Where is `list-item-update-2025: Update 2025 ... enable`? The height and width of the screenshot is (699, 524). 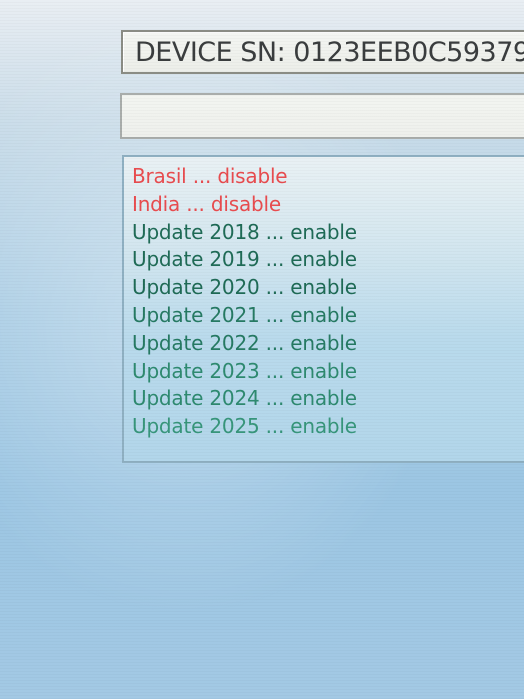
list-item-update-2025: Update 2025 ... enable is located at coordinates (244, 426).